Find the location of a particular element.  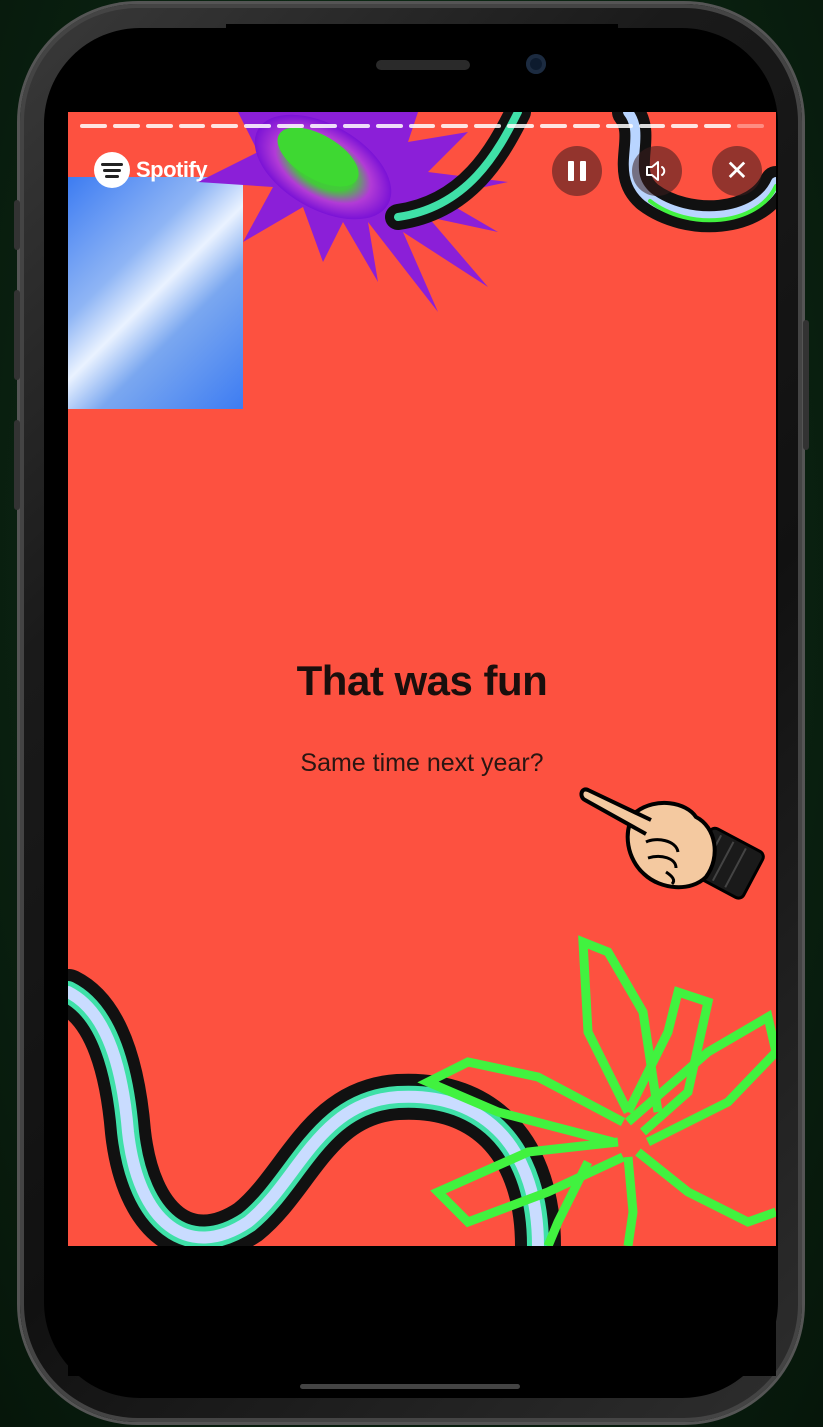

front-camera is located at coordinates (536, 64).